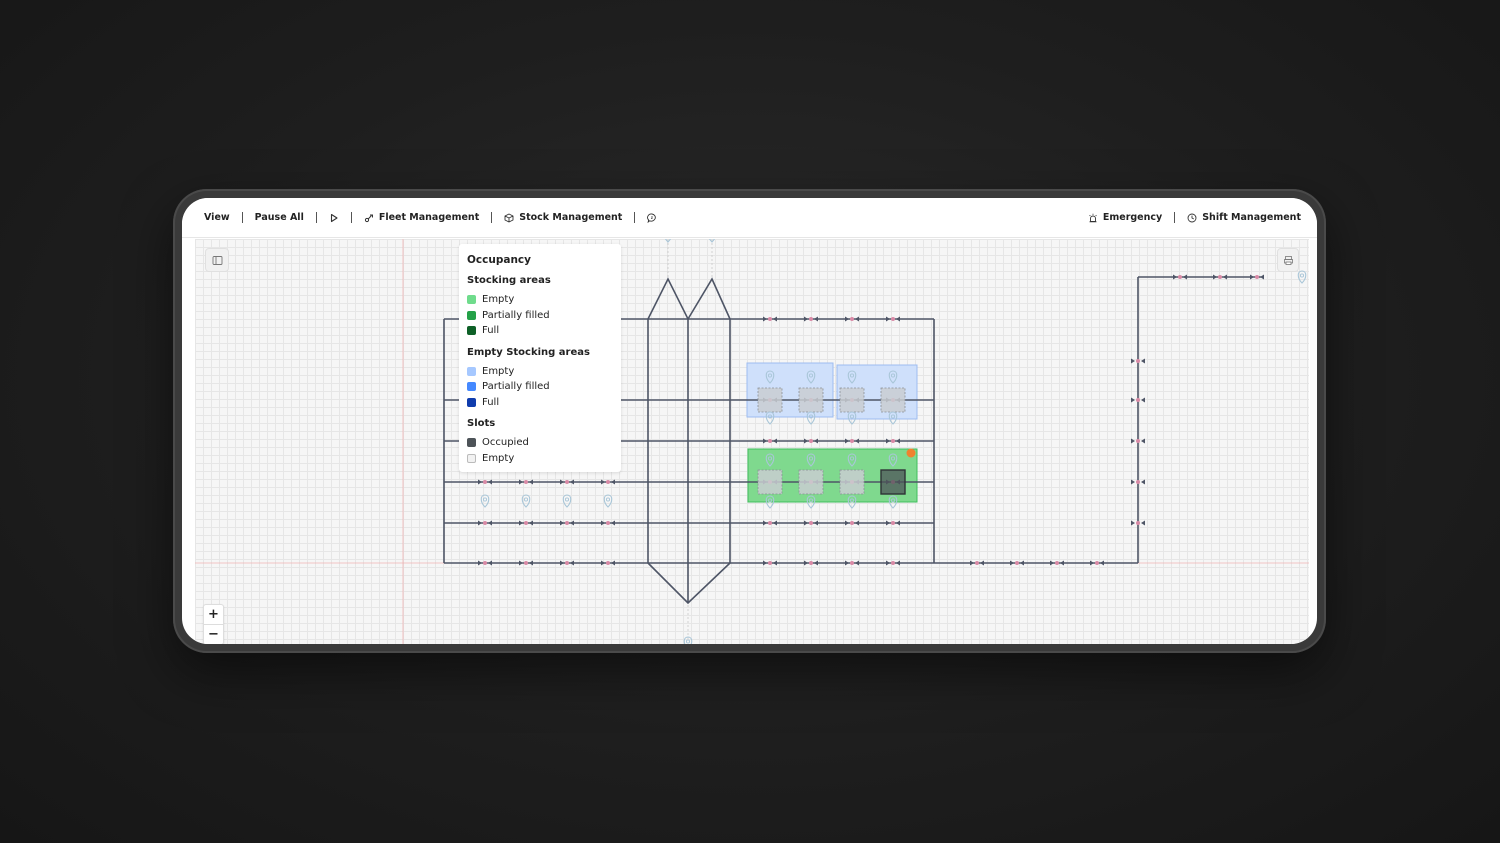 Image resolution: width=1500 pixels, height=843 pixels. I want to click on pause-all-label: Pause All, so click(279, 217).